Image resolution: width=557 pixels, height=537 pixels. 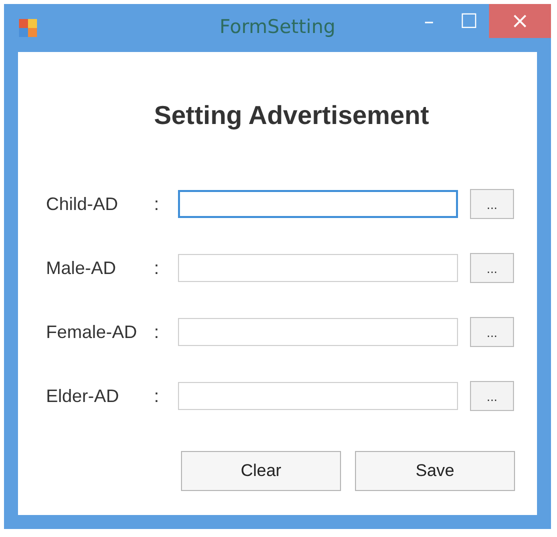 I want to click on field-label: Child-AD, so click(x=83, y=204).